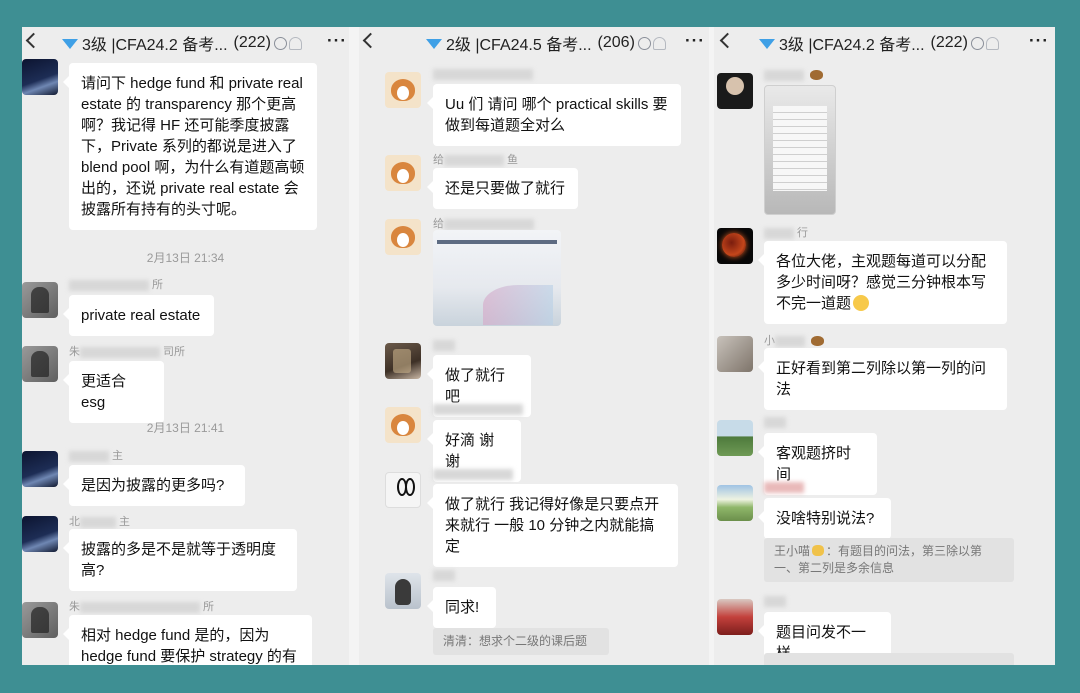  I want to click on sender-name: 小, so click(794, 340).